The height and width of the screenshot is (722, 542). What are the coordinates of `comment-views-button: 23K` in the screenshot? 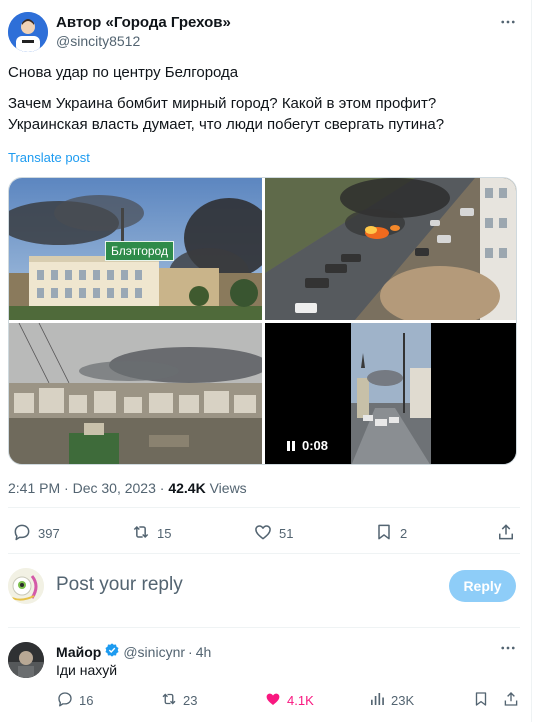 It's located at (391, 700).